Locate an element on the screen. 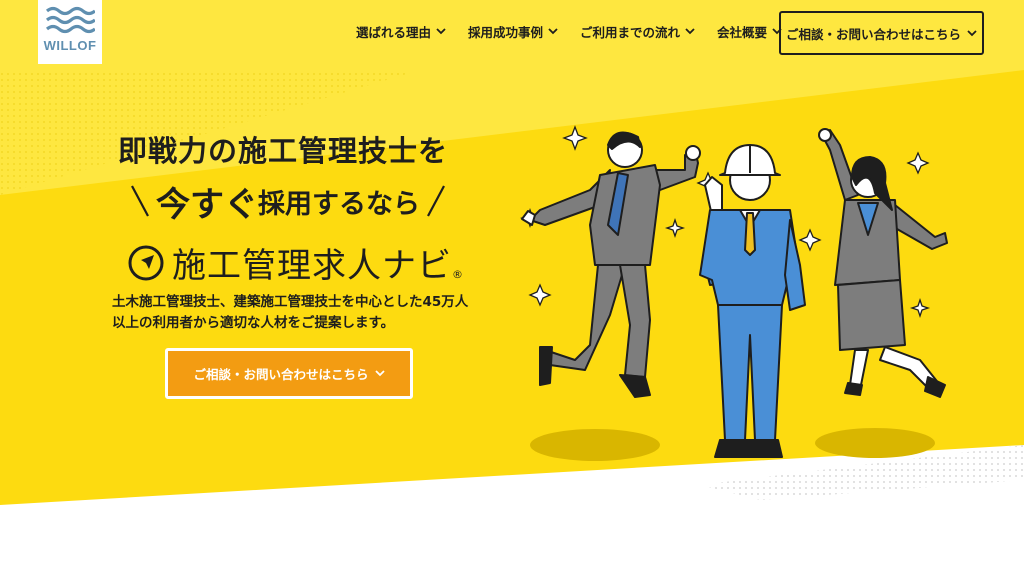 This screenshot has height=562, width=1024. logo-text: WILLOF is located at coordinates (70, 45).